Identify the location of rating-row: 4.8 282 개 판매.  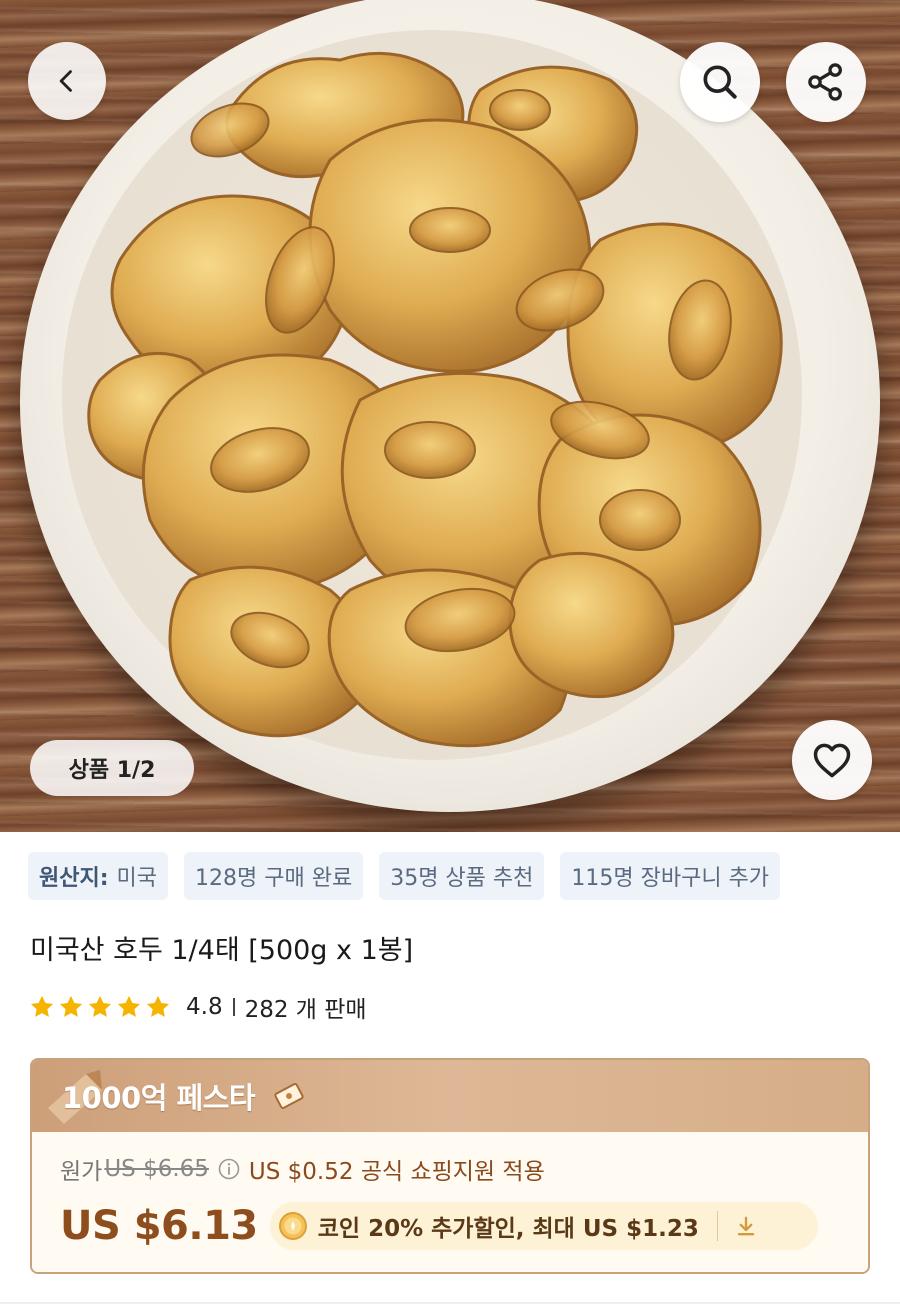
(197, 1007).